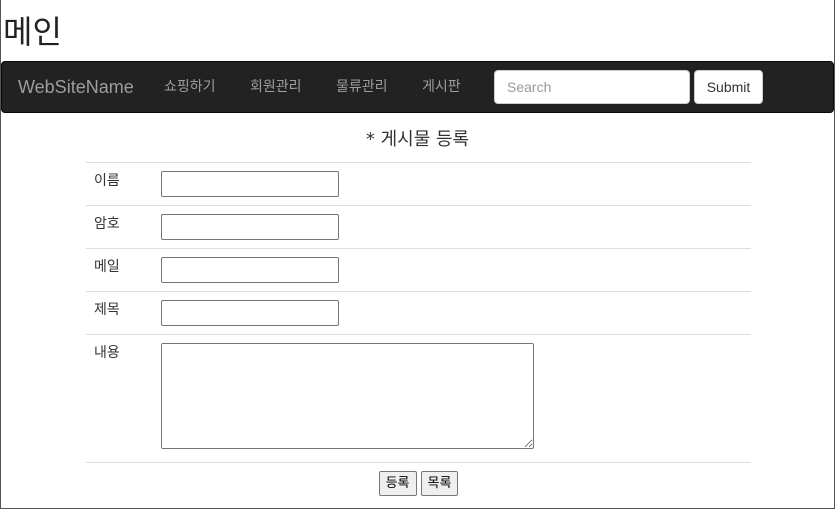  What do you see at coordinates (32, 32) in the screenshot?
I see `page-title: 메인` at bounding box center [32, 32].